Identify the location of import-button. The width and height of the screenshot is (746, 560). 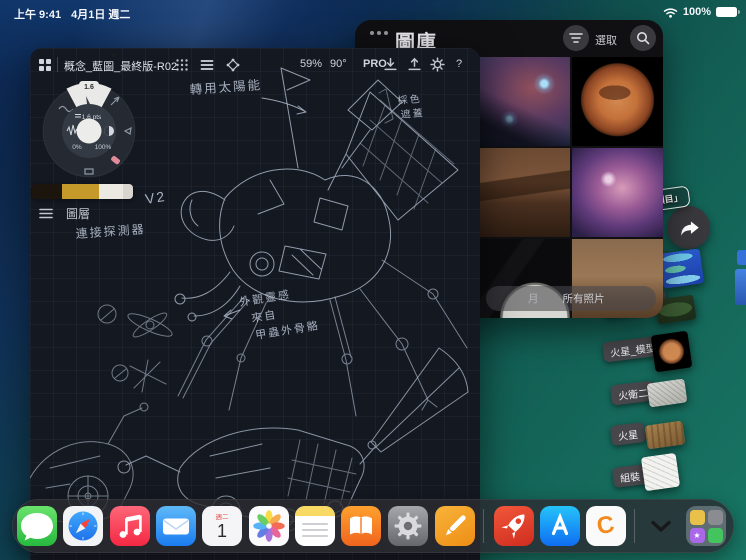
(390, 64).